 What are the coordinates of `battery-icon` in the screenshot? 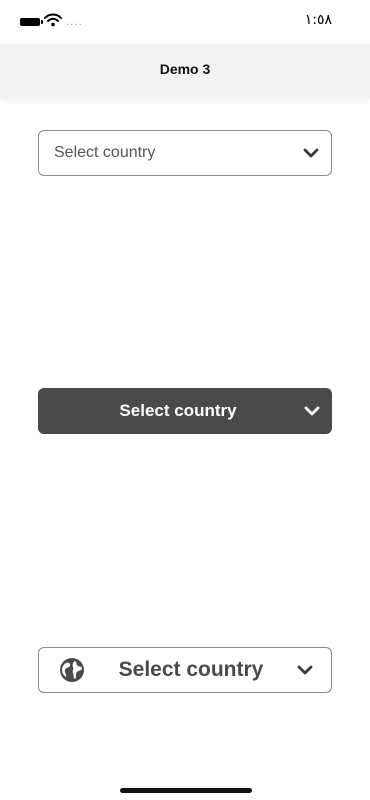 It's located at (31, 22).